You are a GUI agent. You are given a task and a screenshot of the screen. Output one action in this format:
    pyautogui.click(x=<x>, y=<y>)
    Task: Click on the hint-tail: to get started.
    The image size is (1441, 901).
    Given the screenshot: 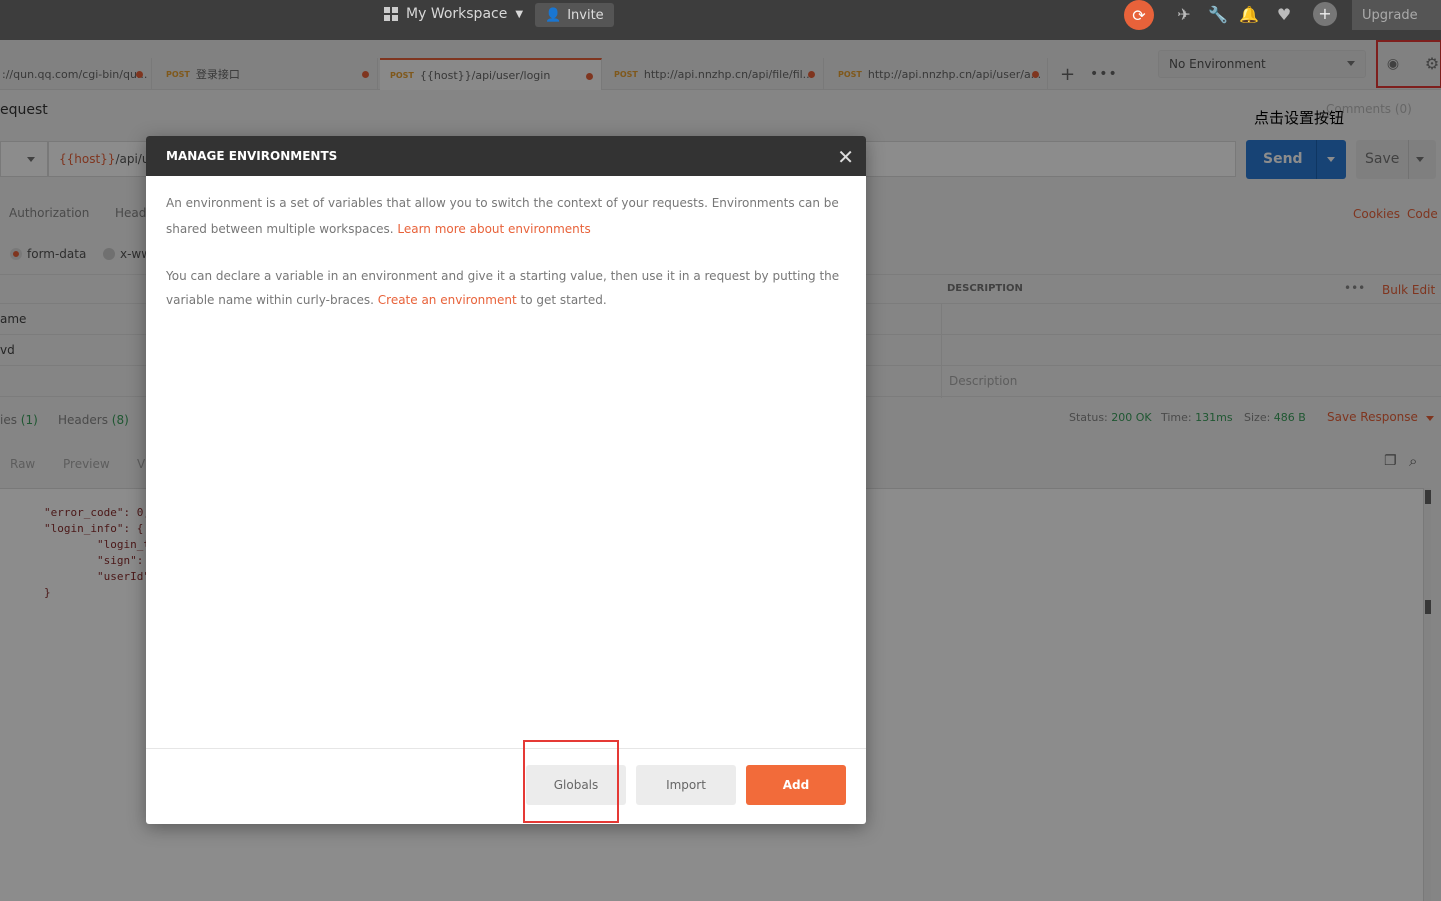 What is the action you would take?
    pyautogui.click(x=563, y=300)
    